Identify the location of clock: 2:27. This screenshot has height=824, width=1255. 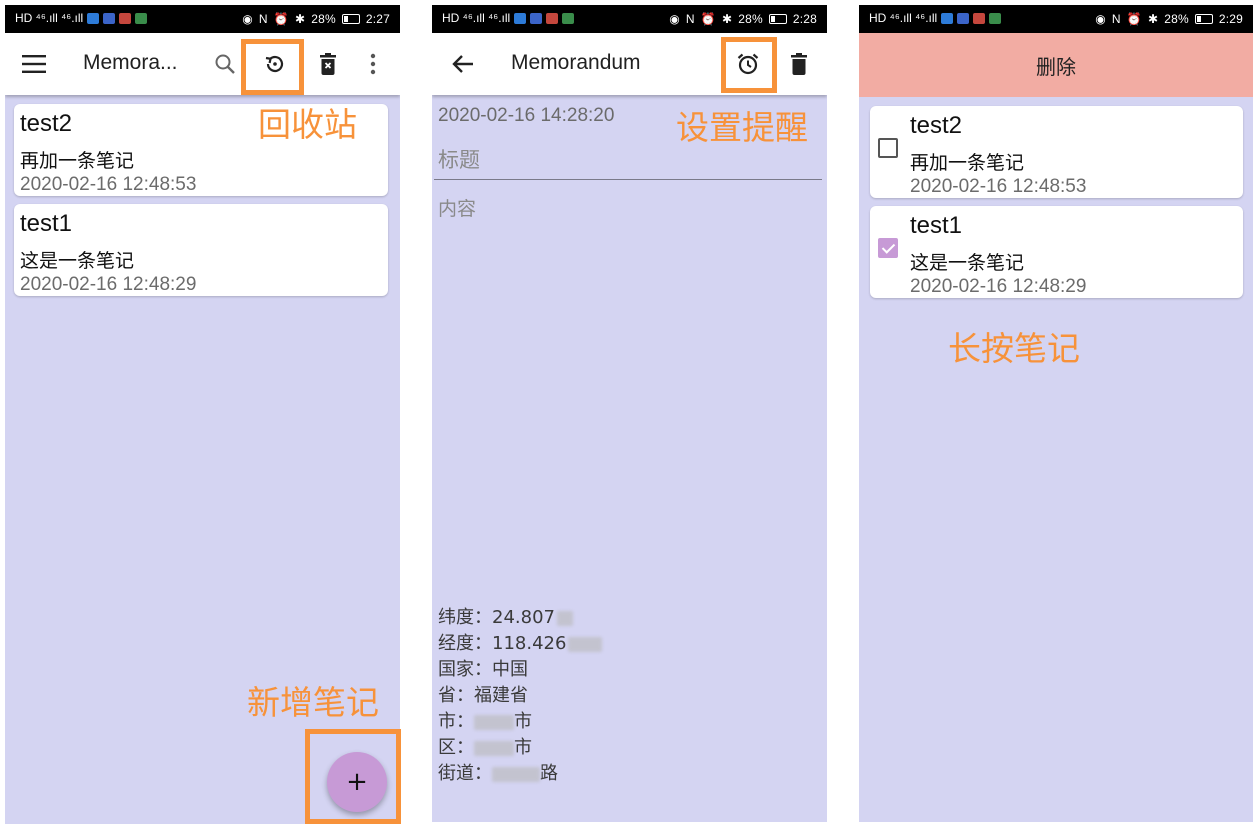
(377, 19).